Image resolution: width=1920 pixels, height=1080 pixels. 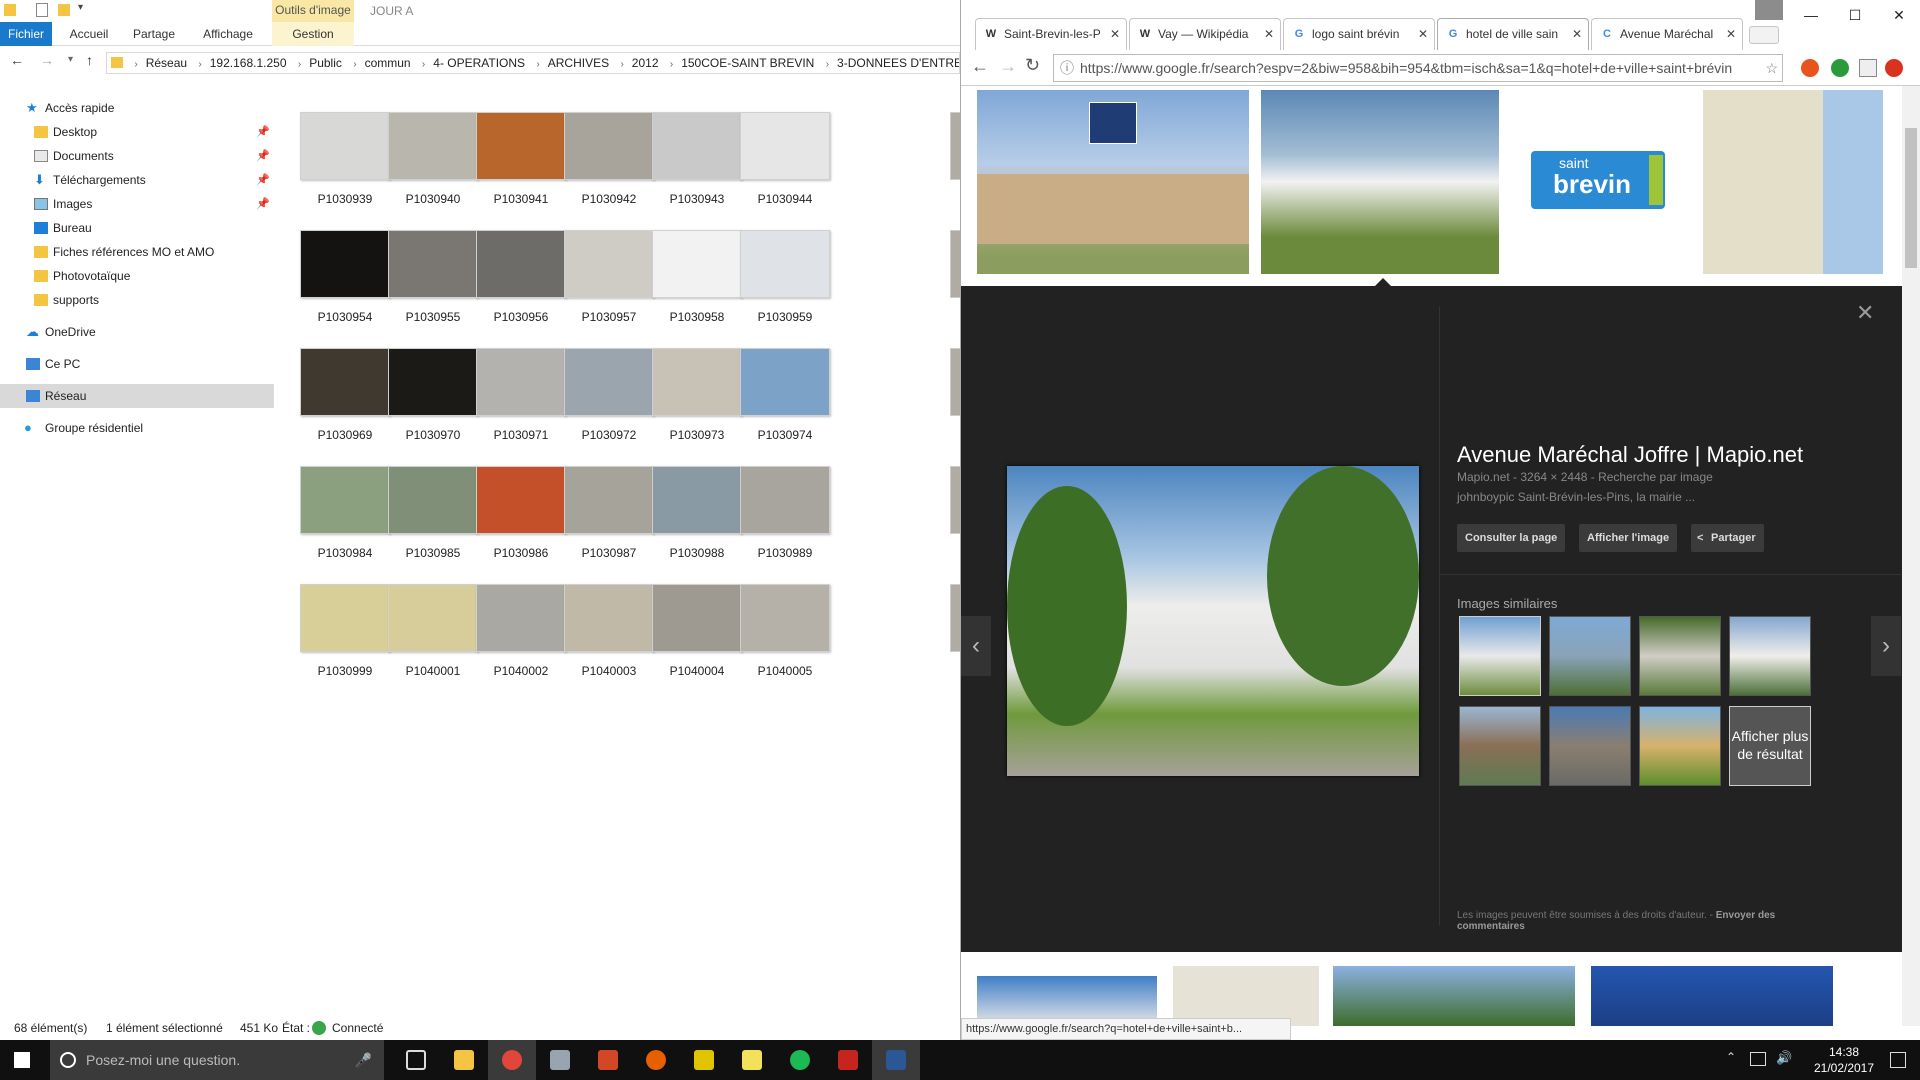 I want to click on nav-item-groupe-residentiel: ● Groupe résidentiel, so click(x=137, y=428).